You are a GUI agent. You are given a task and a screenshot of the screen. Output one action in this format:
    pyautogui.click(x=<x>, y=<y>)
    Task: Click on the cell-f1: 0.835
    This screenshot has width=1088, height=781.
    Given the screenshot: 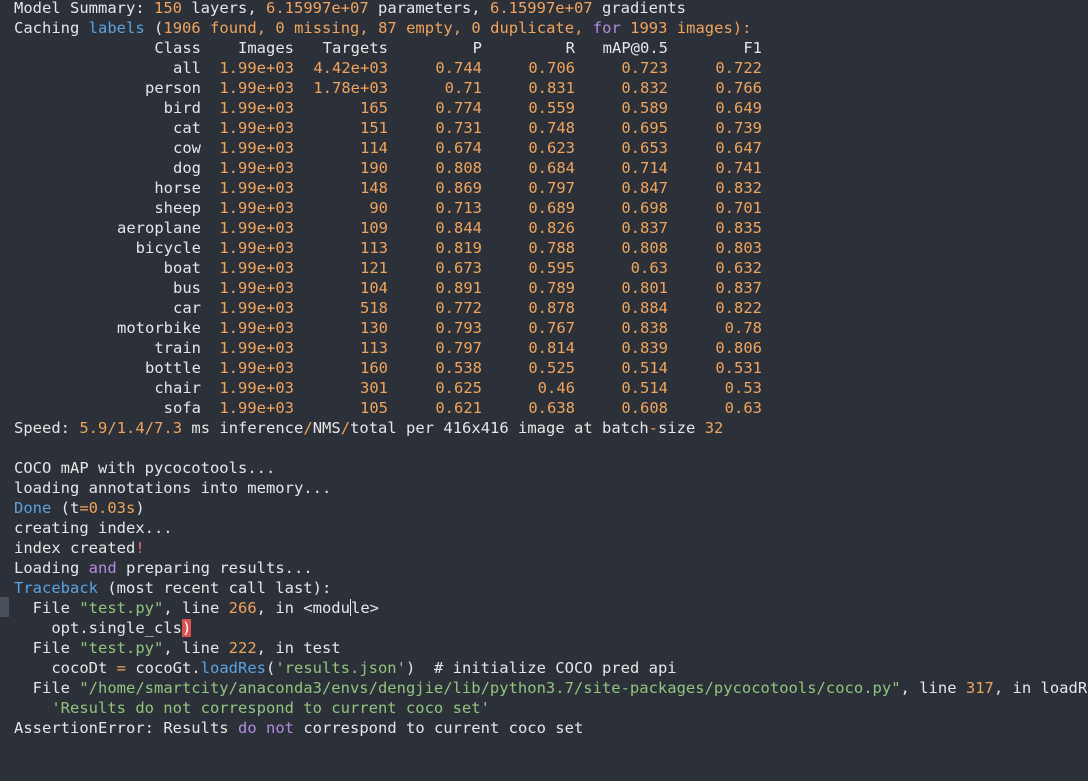 What is the action you would take?
    pyautogui.click(x=738, y=228)
    